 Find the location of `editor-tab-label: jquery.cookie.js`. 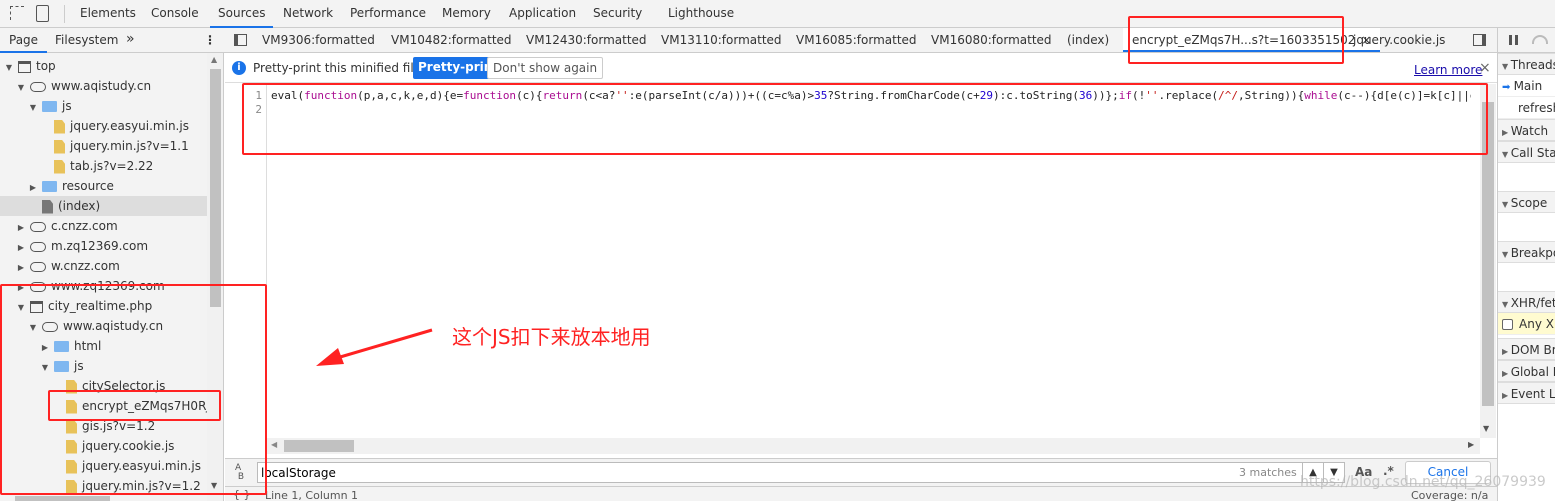

editor-tab-label: jquery.cookie.js is located at coordinates (1399, 40).